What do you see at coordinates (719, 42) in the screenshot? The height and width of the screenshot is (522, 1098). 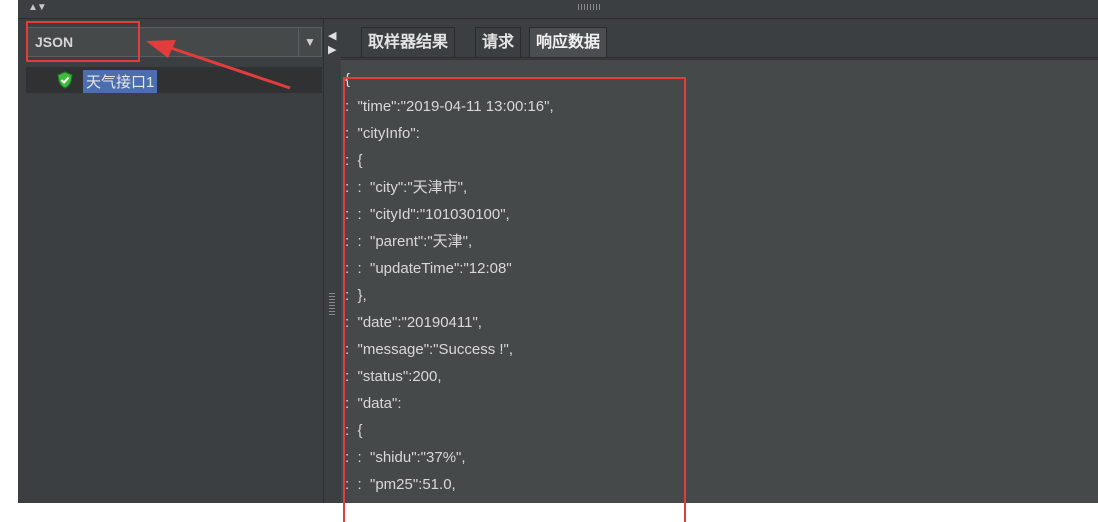 I see `result-tabs: 取样器结果 请求 响应数据` at bounding box center [719, 42].